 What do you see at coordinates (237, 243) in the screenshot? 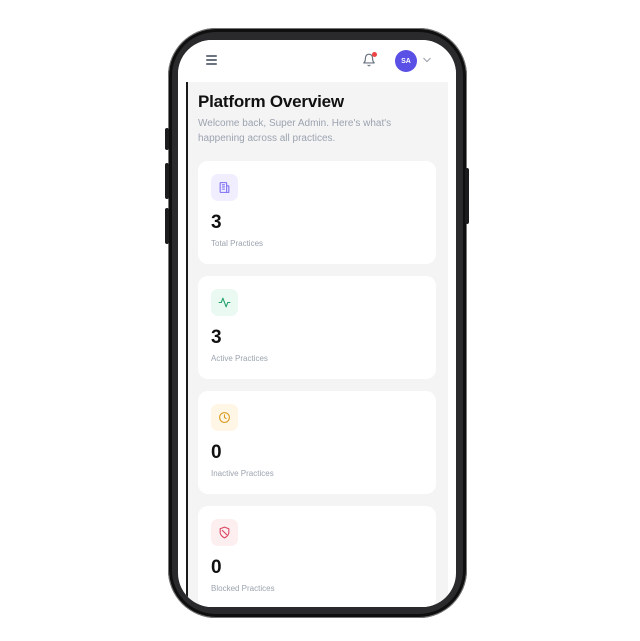
I see `stat-label: Total Practices` at bounding box center [237, 243].